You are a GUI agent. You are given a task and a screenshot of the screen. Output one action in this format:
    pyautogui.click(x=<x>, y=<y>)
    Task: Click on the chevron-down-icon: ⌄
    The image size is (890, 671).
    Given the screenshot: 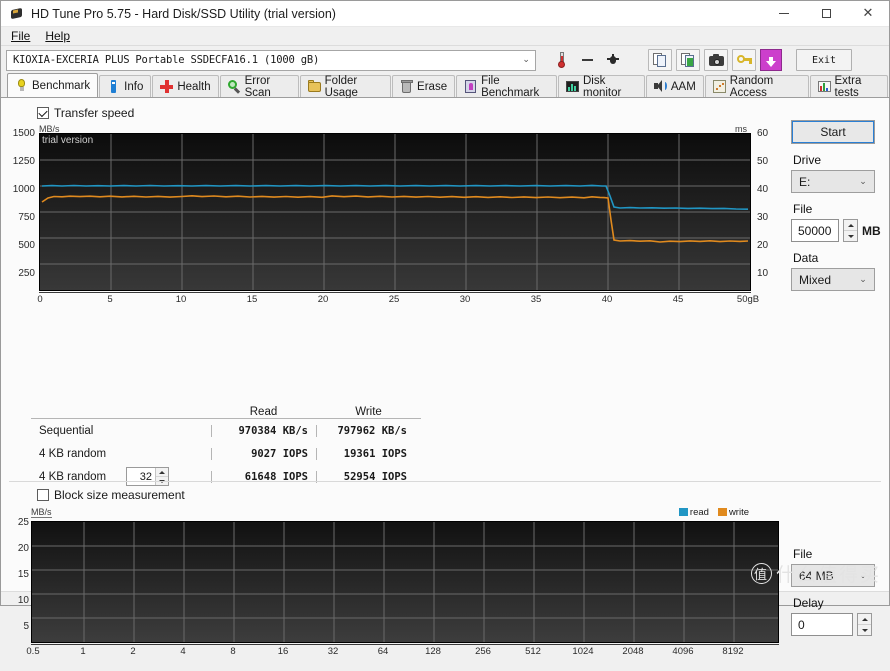 What is the action you would take?
    pyautogui.click(x=863, y=181)
    